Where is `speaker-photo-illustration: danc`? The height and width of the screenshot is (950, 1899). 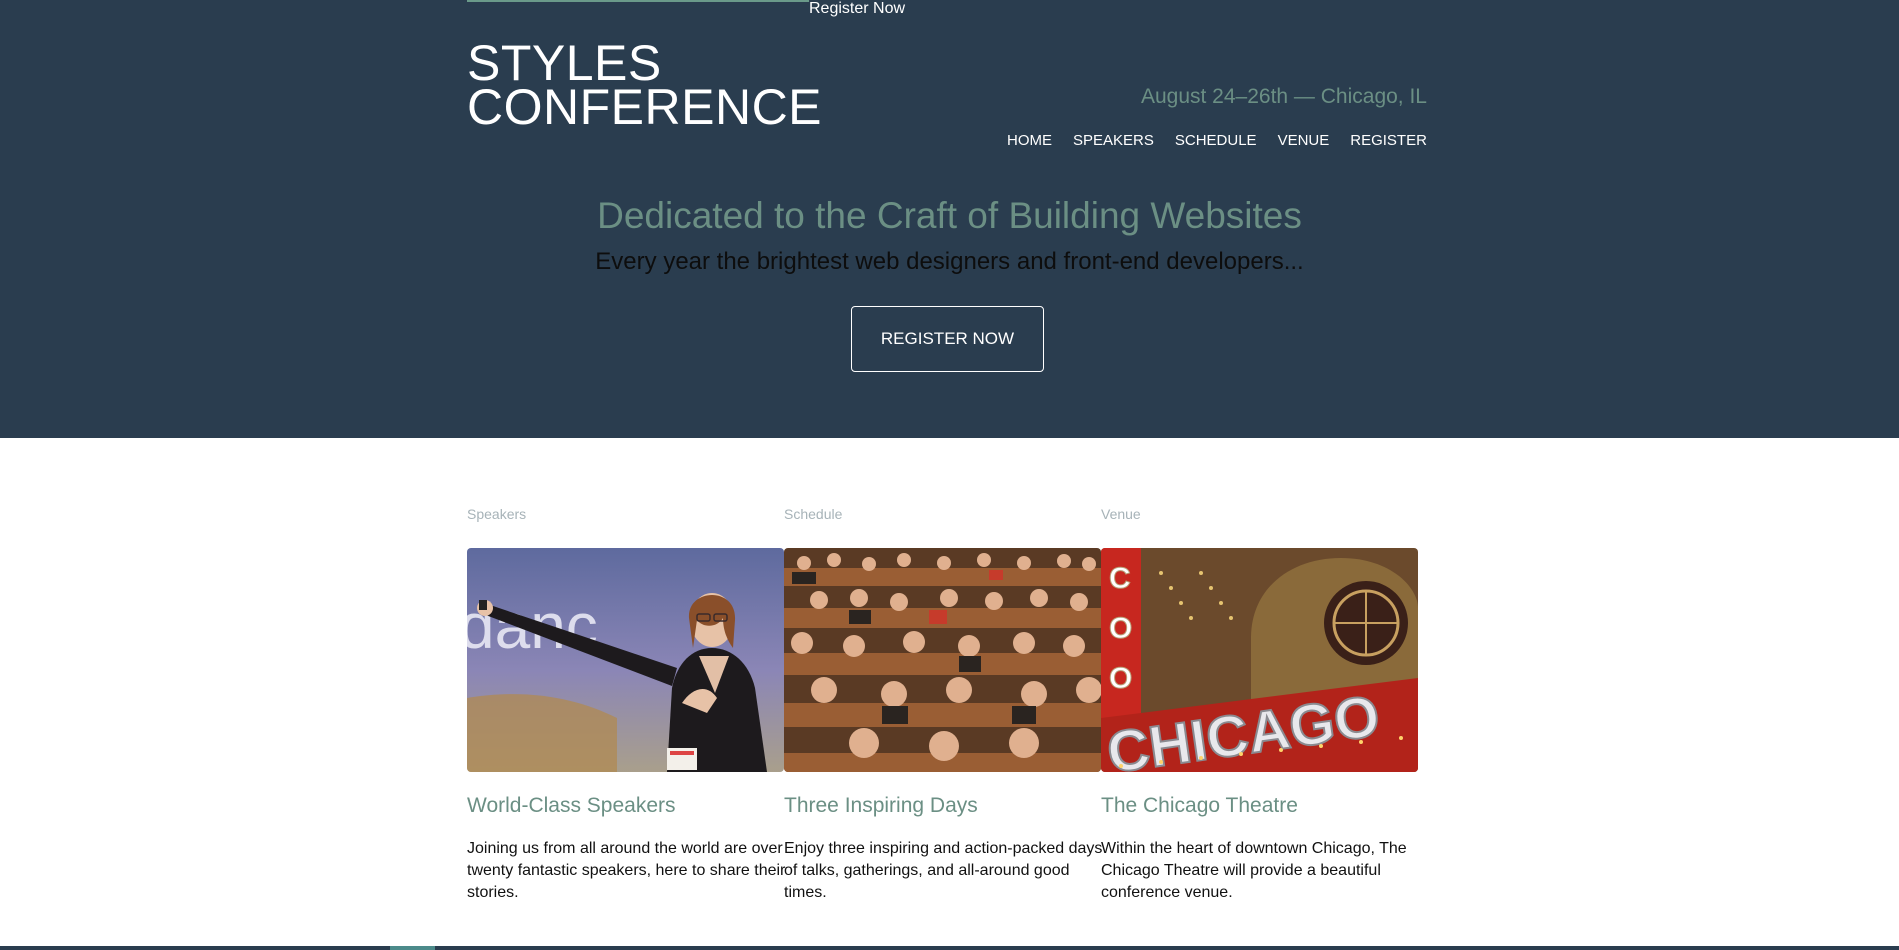 speaker-photo-illustration: danc is located at coordinates (625, 660).